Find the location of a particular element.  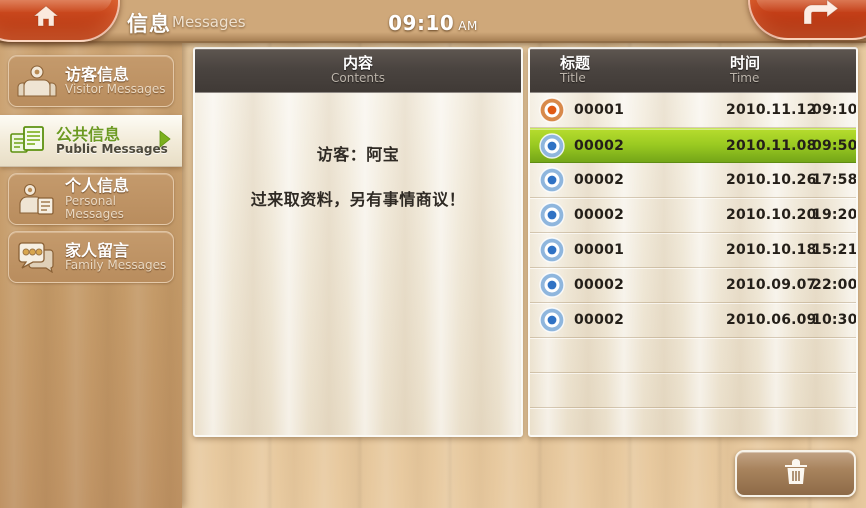

message-row: 00001 2010.10.18 15:21 is located at coordinates (693, 250).